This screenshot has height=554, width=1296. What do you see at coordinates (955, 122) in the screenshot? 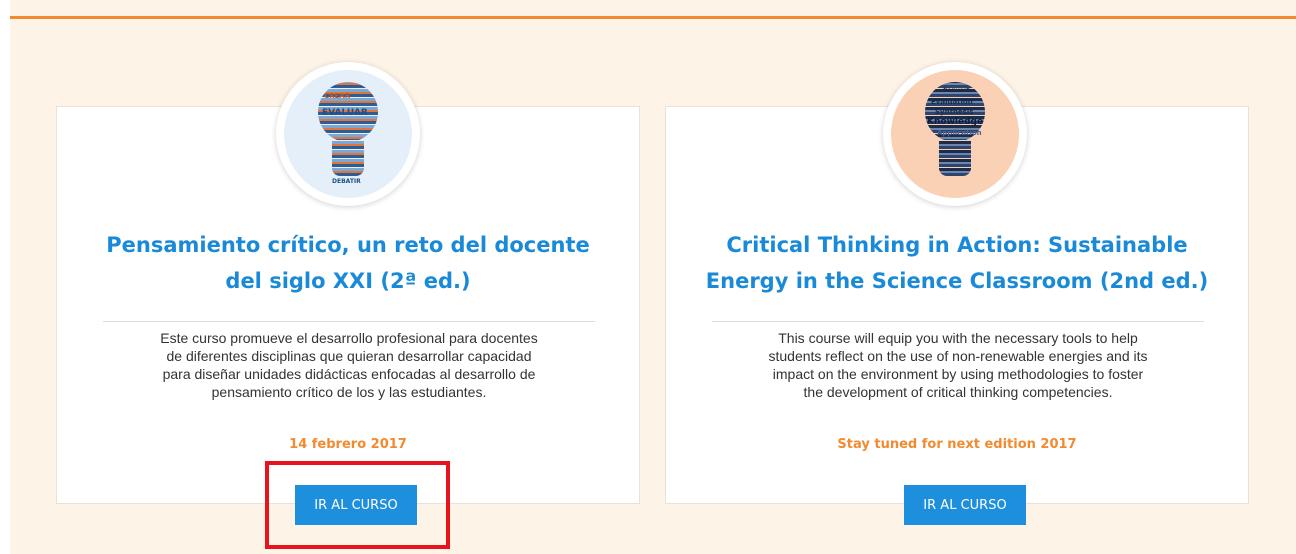
I see `image-word: Knowledge` at bounding box center [955, 122].